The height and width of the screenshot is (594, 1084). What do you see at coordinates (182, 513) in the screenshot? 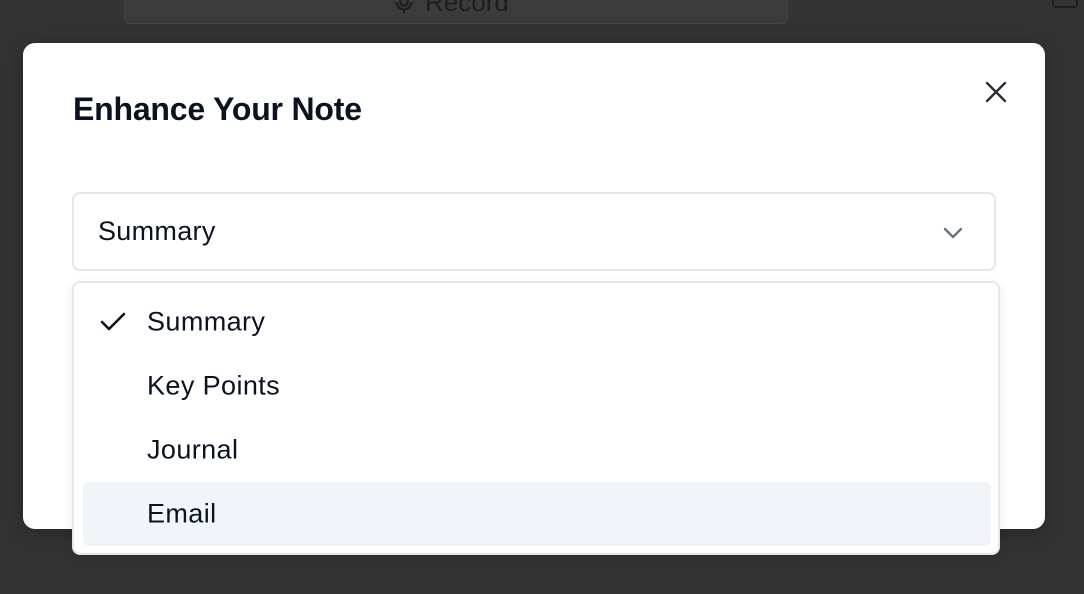
I see `menu-item-label: Email` at bounding box center [182, 513].